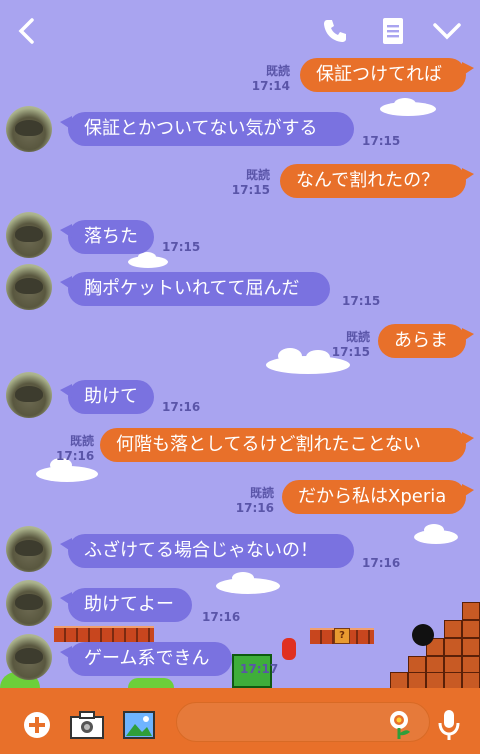 The image size is (480, 754). I want to click on sticker-flower-icon, so click(400, 725).